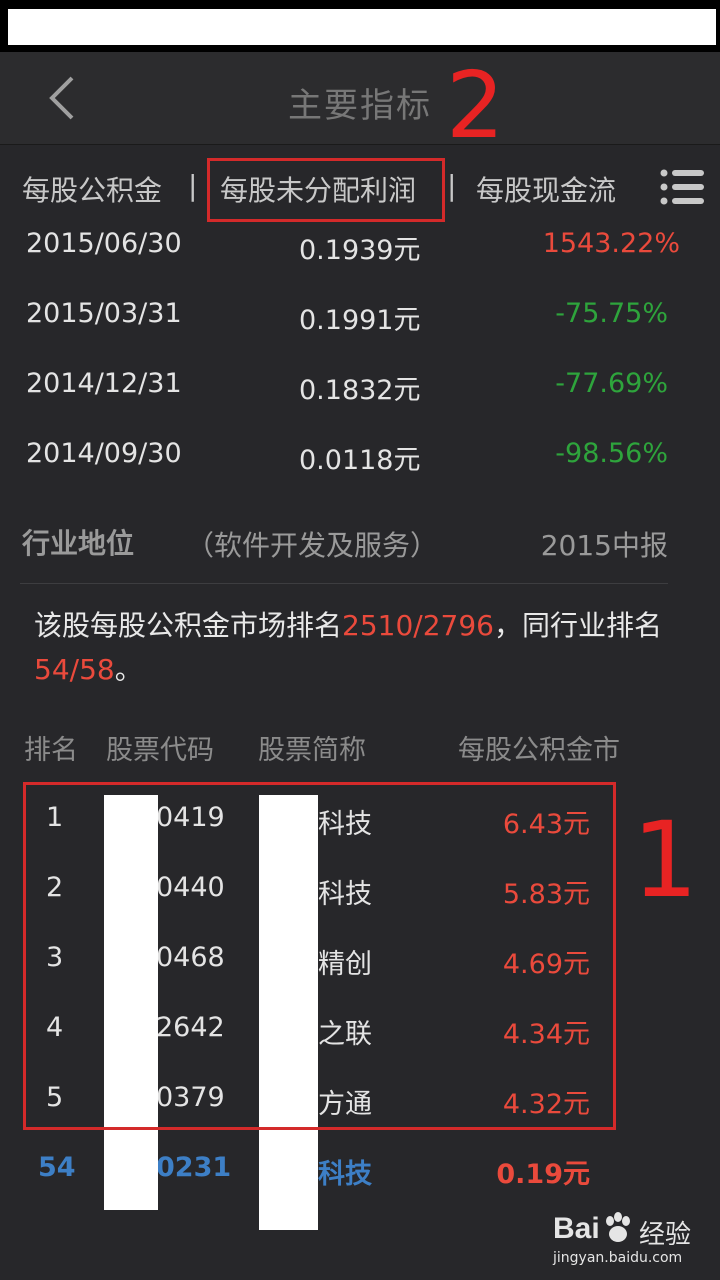  Describe the element at coordinates (160, 750) in the screenshot. I see `col-code: 股票代码` at that location.